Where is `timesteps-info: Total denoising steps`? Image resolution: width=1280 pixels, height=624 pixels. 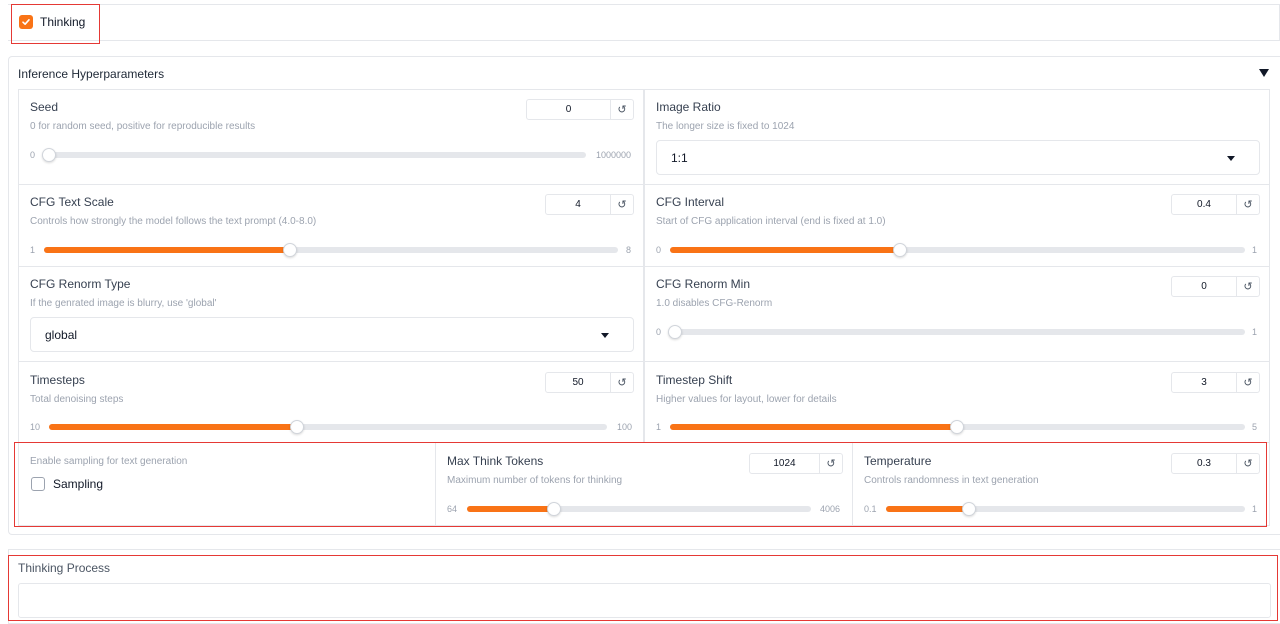
timesteps-info: Total denoising steps is located at coordinates (77, 399).